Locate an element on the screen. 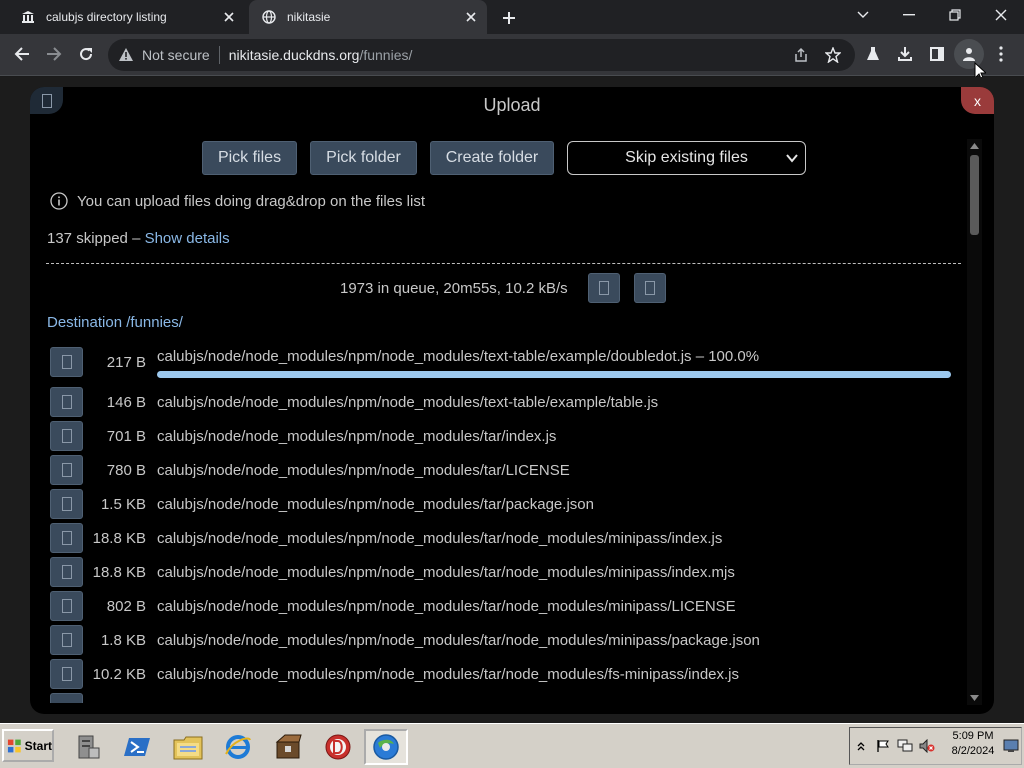  scrollbar-thumb is located at coordinates (974, 195).